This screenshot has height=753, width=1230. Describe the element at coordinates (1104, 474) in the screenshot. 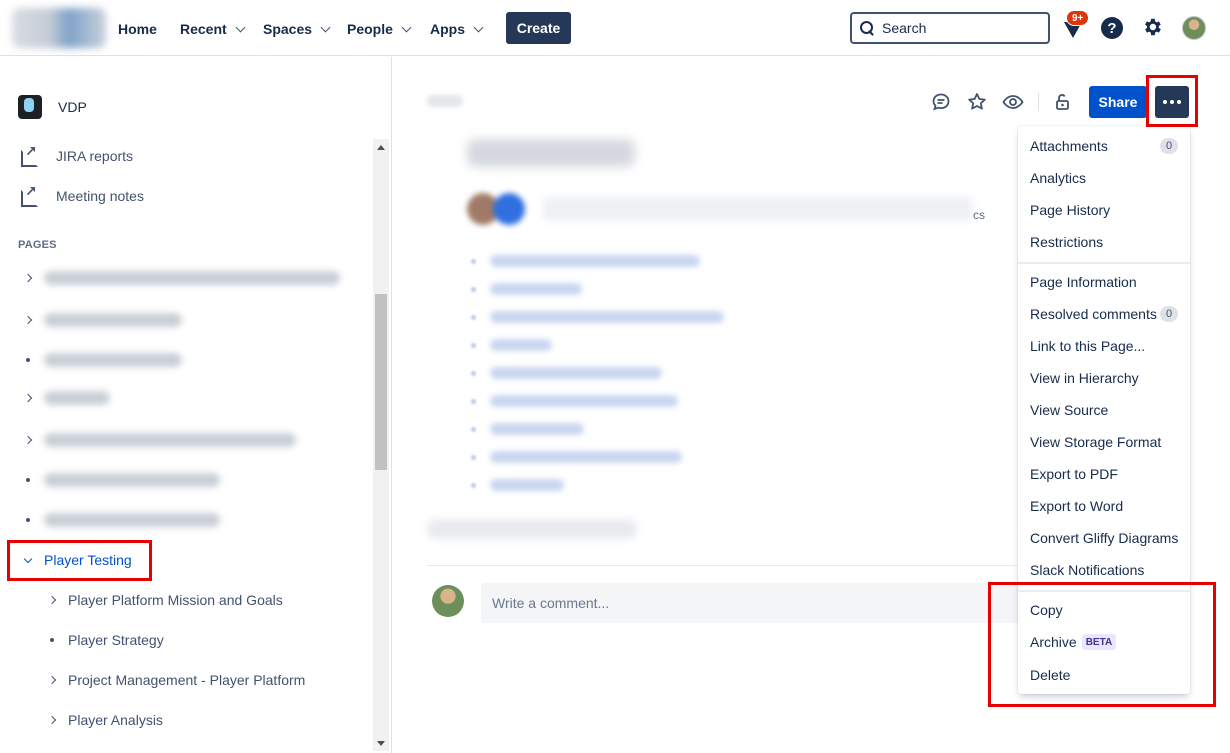

I see `menu-item-export-to-pdf: Export to PDF` at that location.